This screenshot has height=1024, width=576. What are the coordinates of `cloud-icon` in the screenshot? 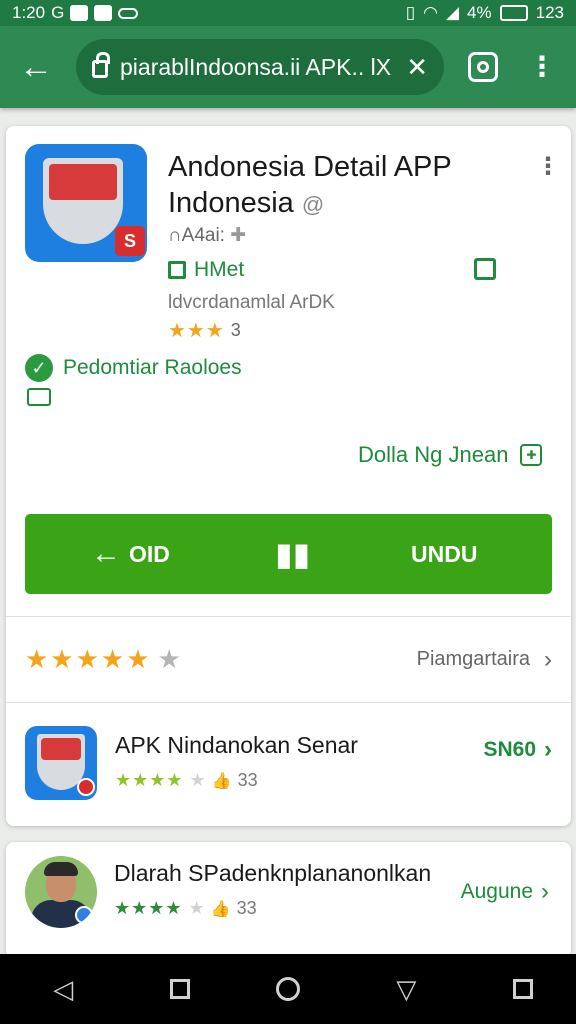 It's located at (128, 13).